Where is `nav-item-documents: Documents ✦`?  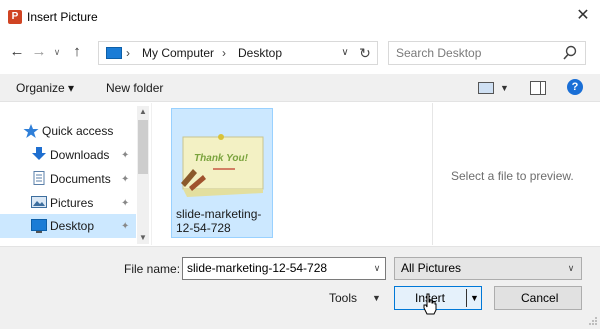
nav-item-documents: Documents ✦ is located at coordinates (68, 179).